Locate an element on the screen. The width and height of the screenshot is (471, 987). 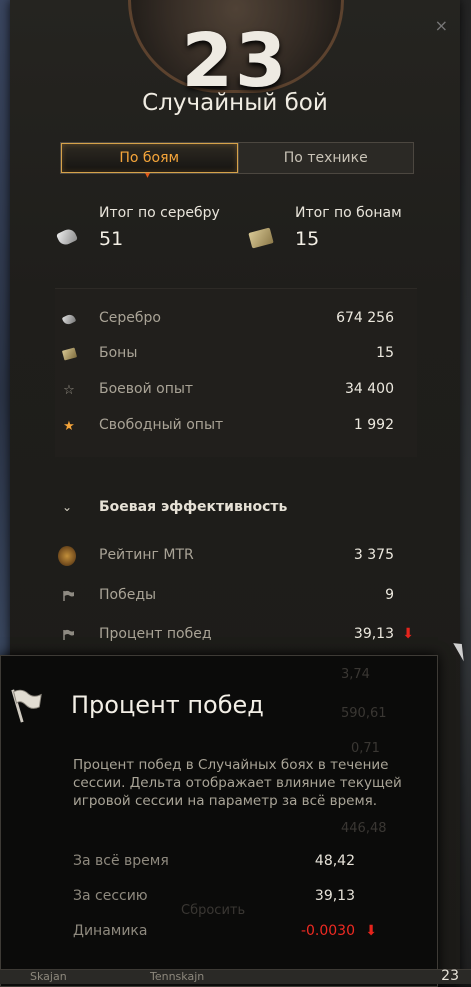
resource-value: 34 400 is located at coordinates (369, 389).